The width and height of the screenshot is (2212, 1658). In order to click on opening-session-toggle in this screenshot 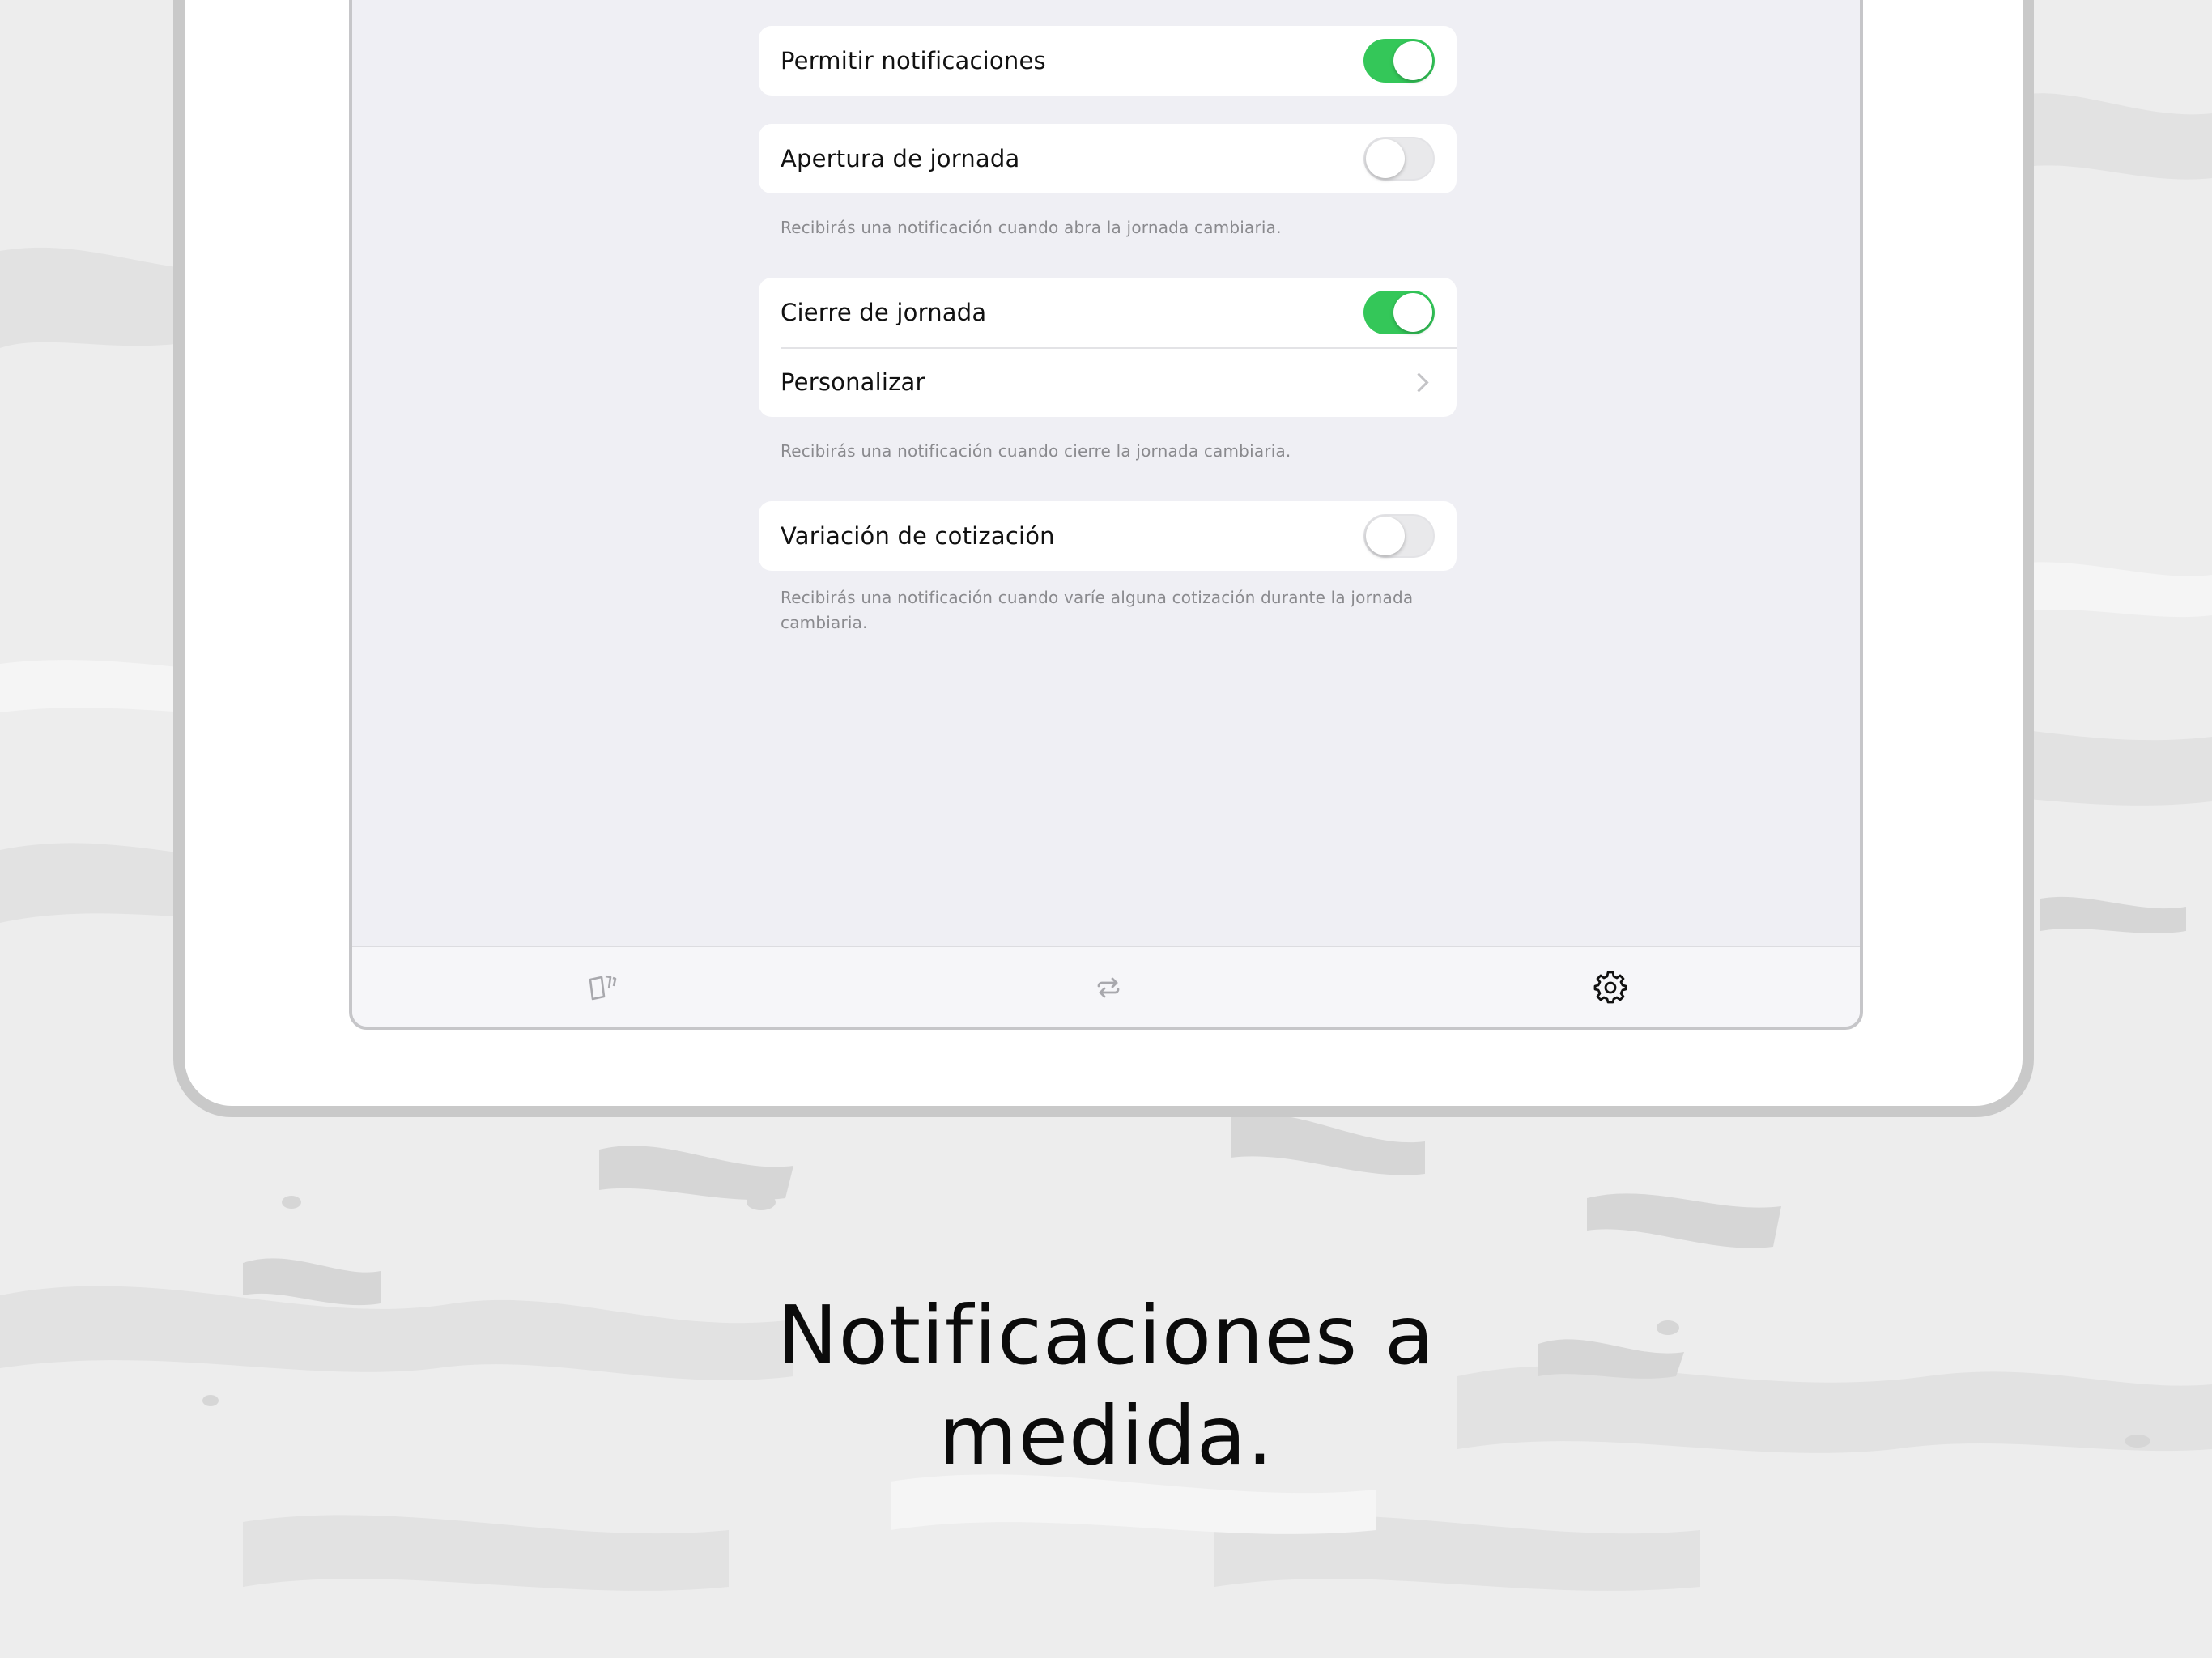, I will do `click(1399, 159)`.